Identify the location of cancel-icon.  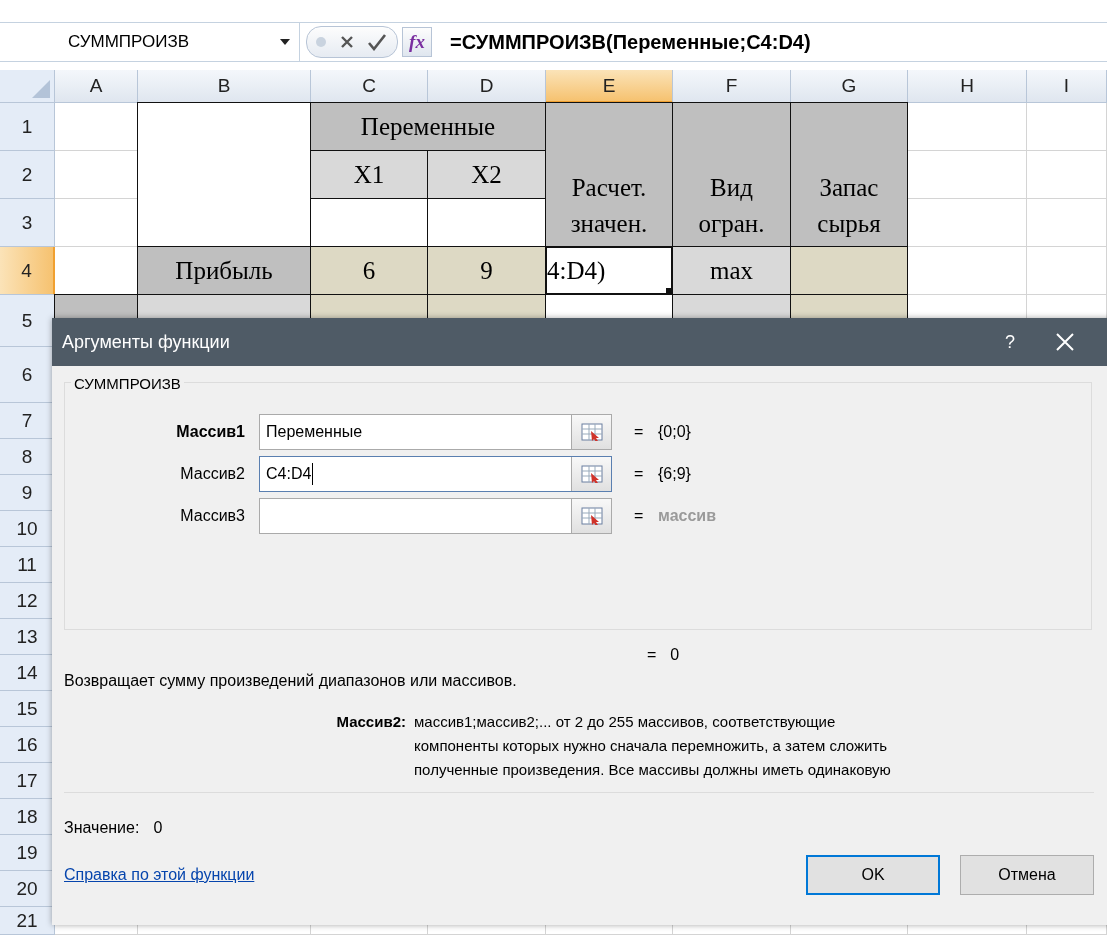
(347, 42).